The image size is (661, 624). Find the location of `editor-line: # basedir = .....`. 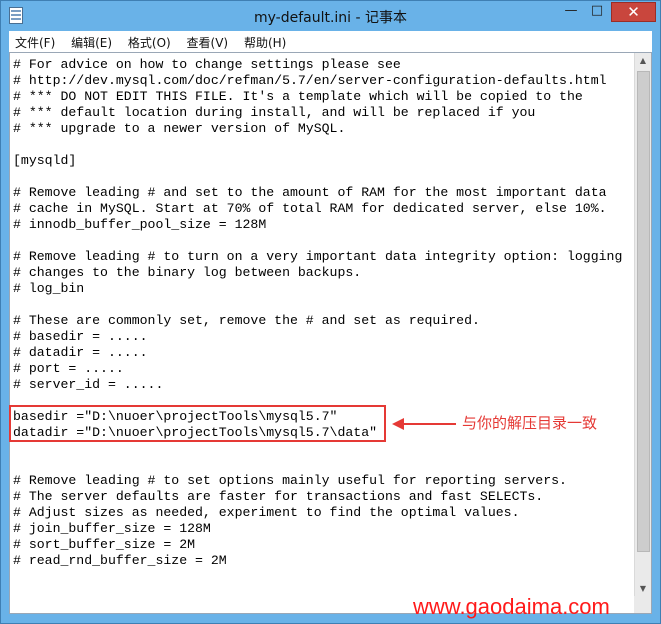

editor-line: # basedir = ..... is located at coordinates (80, 336).